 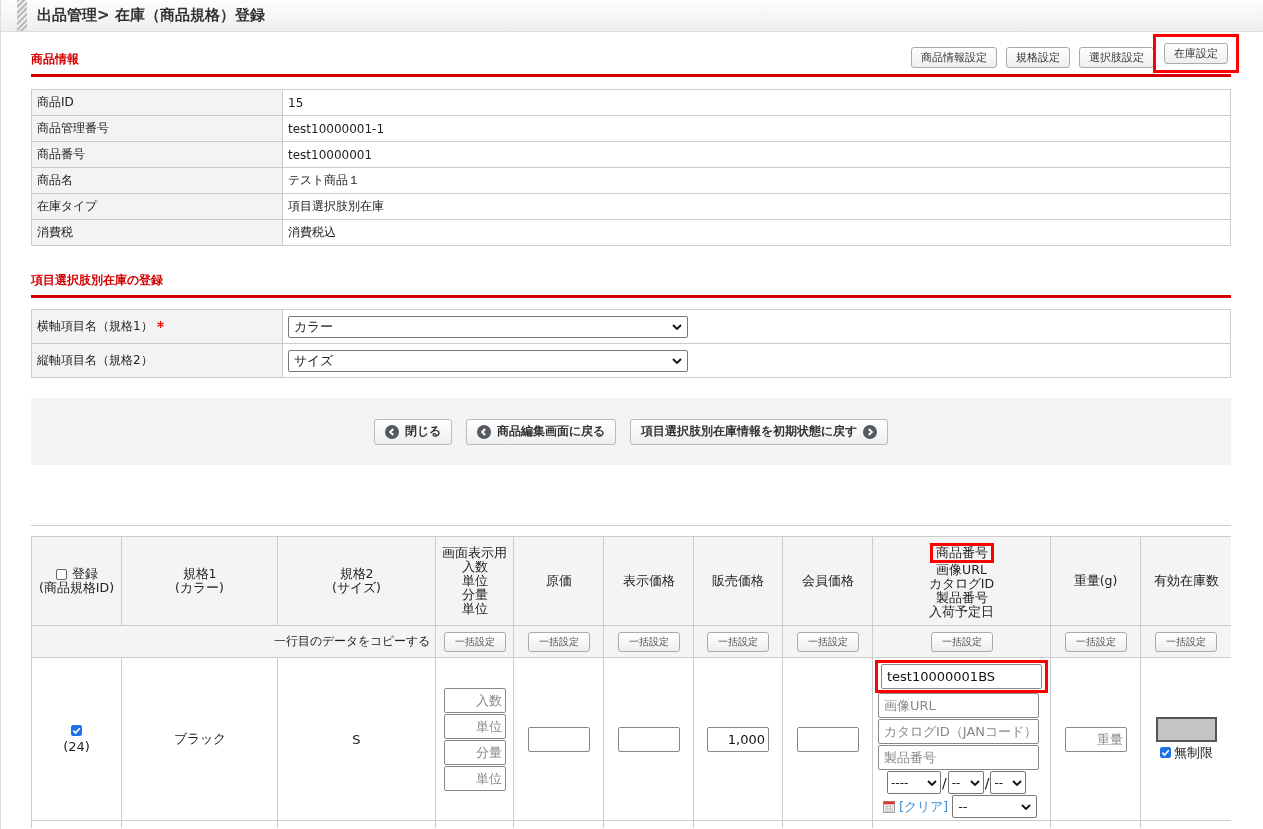 I want to click on input-field: 製品番号, so click(x=958, y=757).